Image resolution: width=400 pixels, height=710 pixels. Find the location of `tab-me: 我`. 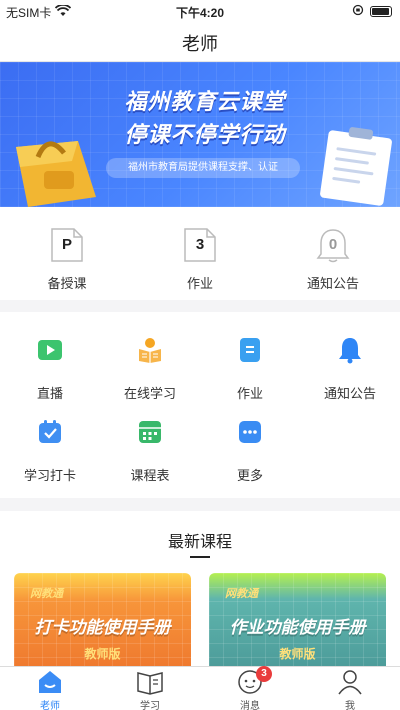

tab-me: 我 is located at coordinates (350, 689).